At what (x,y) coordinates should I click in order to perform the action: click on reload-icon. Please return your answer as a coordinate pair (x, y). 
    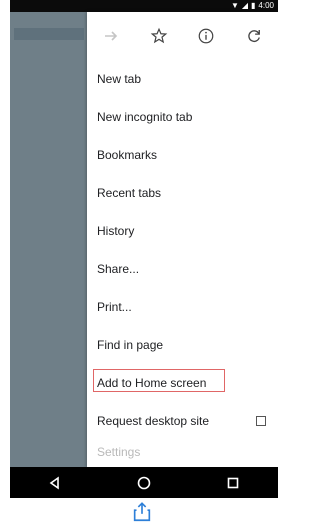
    Looking at the image, I should click on (254, 36).